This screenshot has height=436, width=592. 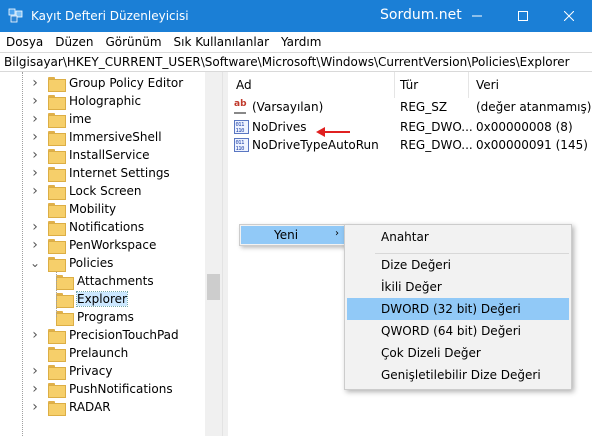 What do you see at coordinates (532, 145) in the screenshot?
I see `value-data: 0x00000091 (145)` at bounding box center [532, 145].